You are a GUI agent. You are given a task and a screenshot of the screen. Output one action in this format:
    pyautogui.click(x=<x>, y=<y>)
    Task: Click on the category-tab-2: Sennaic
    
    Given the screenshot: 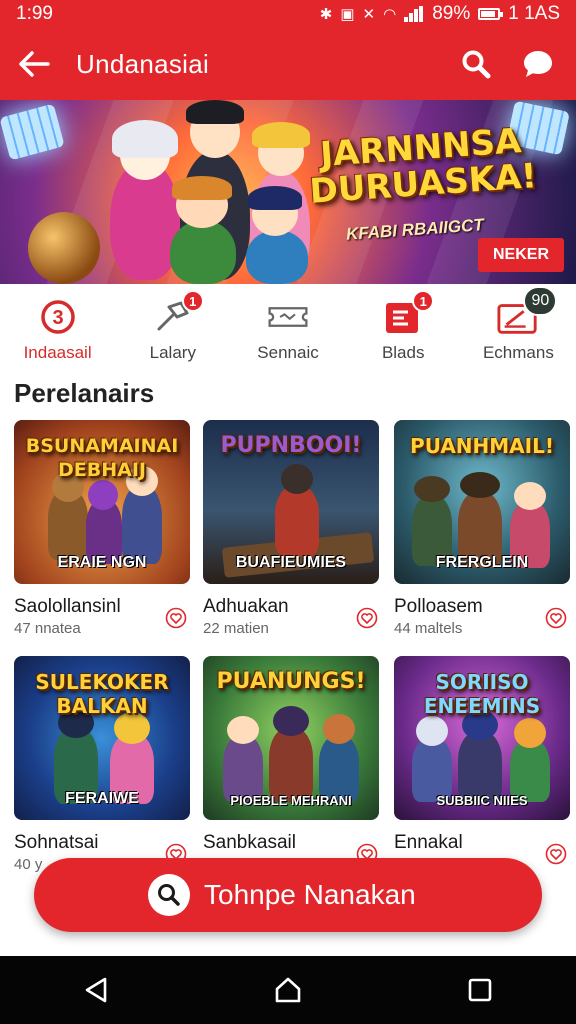 What is the action you would take?
    pyautogui.click(x=287, y=327)
    